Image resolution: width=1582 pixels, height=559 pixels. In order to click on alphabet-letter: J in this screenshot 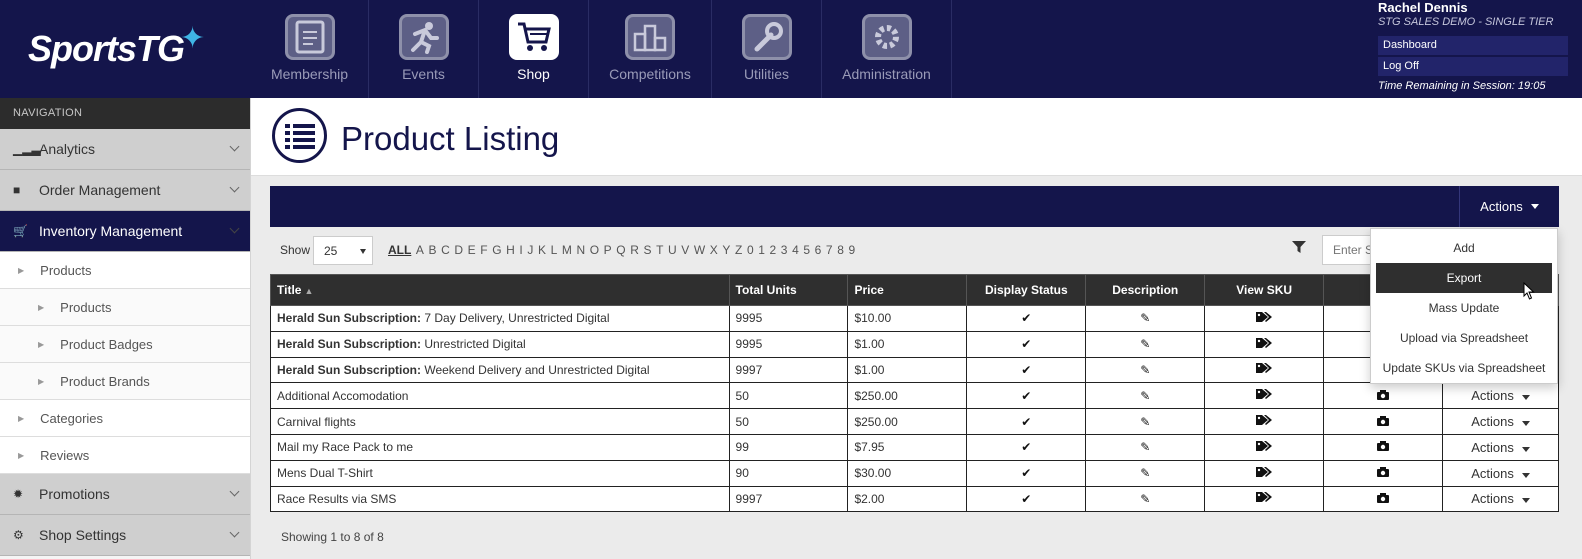, I will do `click(530, 250)`.